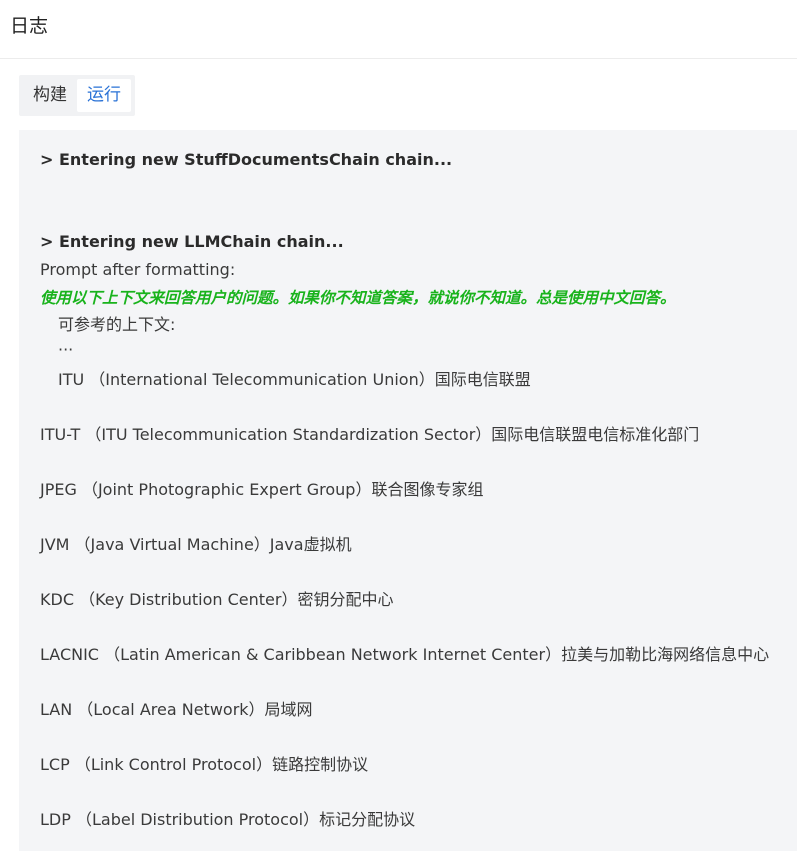  I want to click on log-line-lcp: LCP （Link Control Protocol）链路控制协议, so click(204, 764).